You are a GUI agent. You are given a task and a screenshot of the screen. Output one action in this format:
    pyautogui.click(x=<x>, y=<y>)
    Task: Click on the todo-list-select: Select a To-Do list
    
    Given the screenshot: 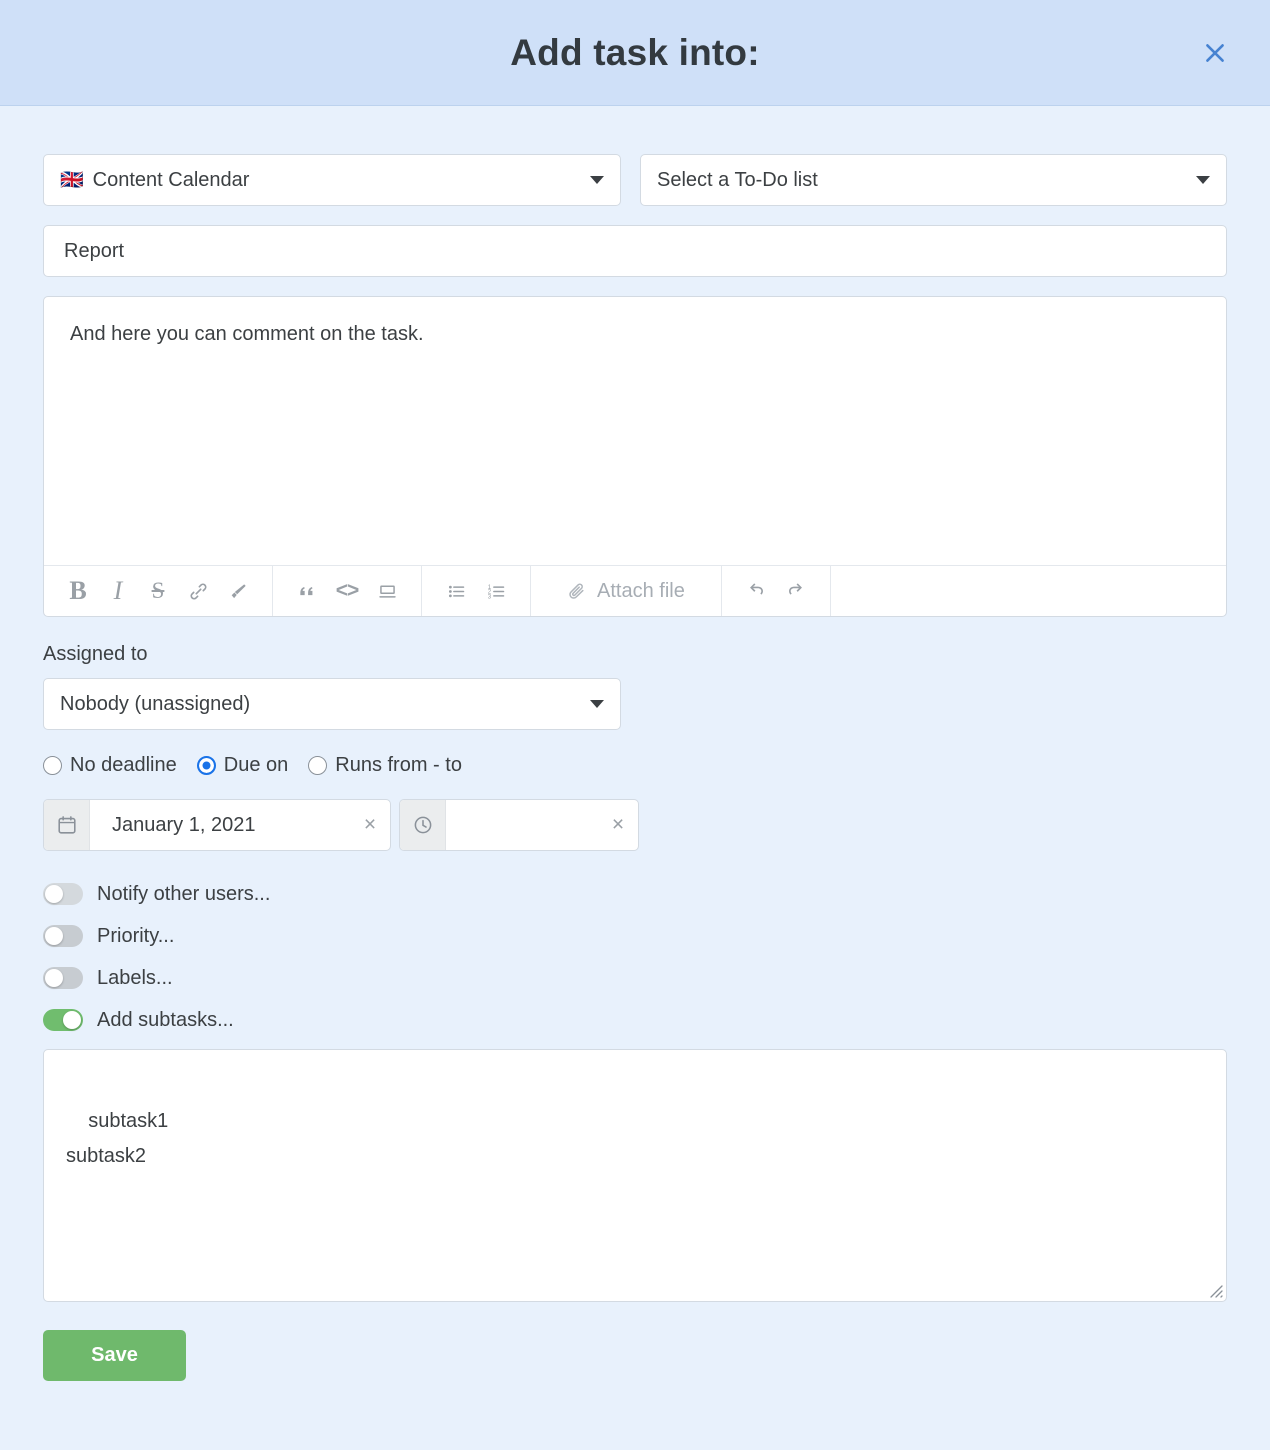 What is the action you would take?
    pyautogui.click(x=933, y=180)
    